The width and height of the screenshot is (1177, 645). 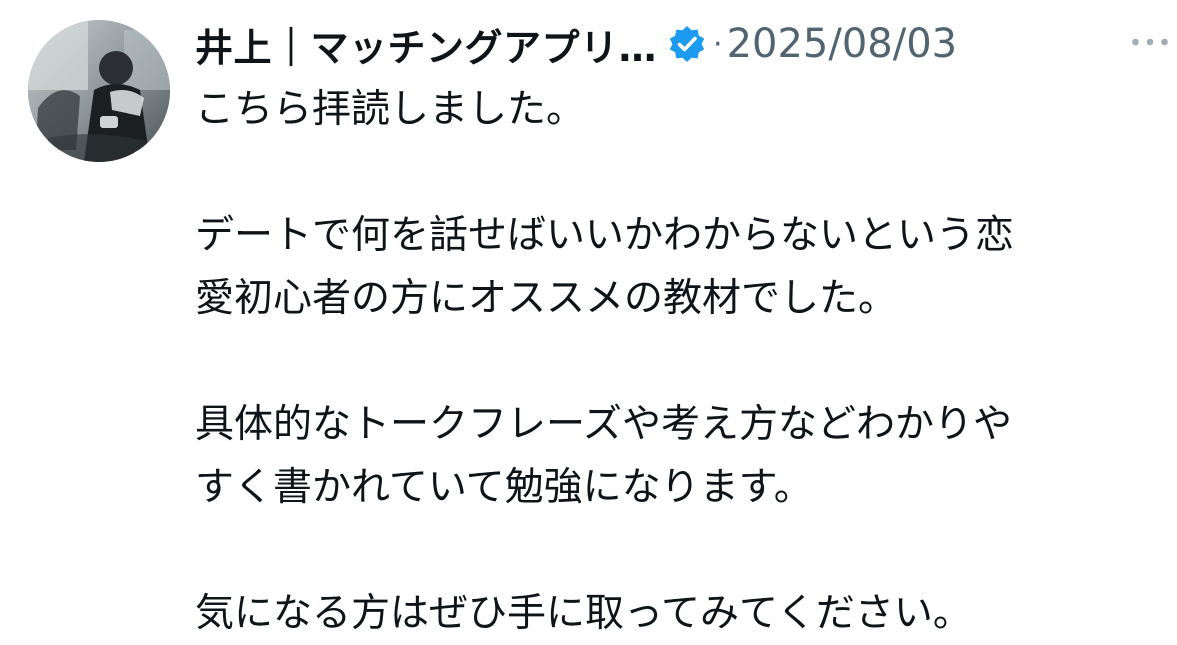 I want to click on post-header: 井上｜マッチングアプリ… · 2025/08/03, so click(x=576, y=44).